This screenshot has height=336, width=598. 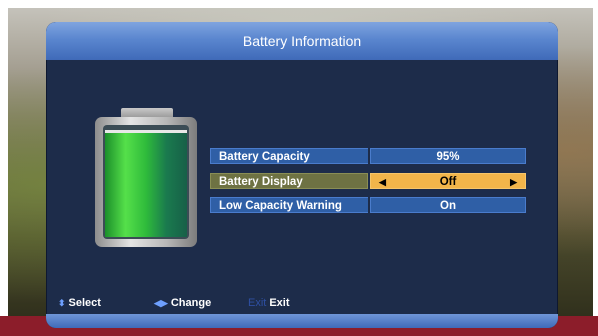 I want to click on exit-key-label: Exit, so click(x=257, y=303).